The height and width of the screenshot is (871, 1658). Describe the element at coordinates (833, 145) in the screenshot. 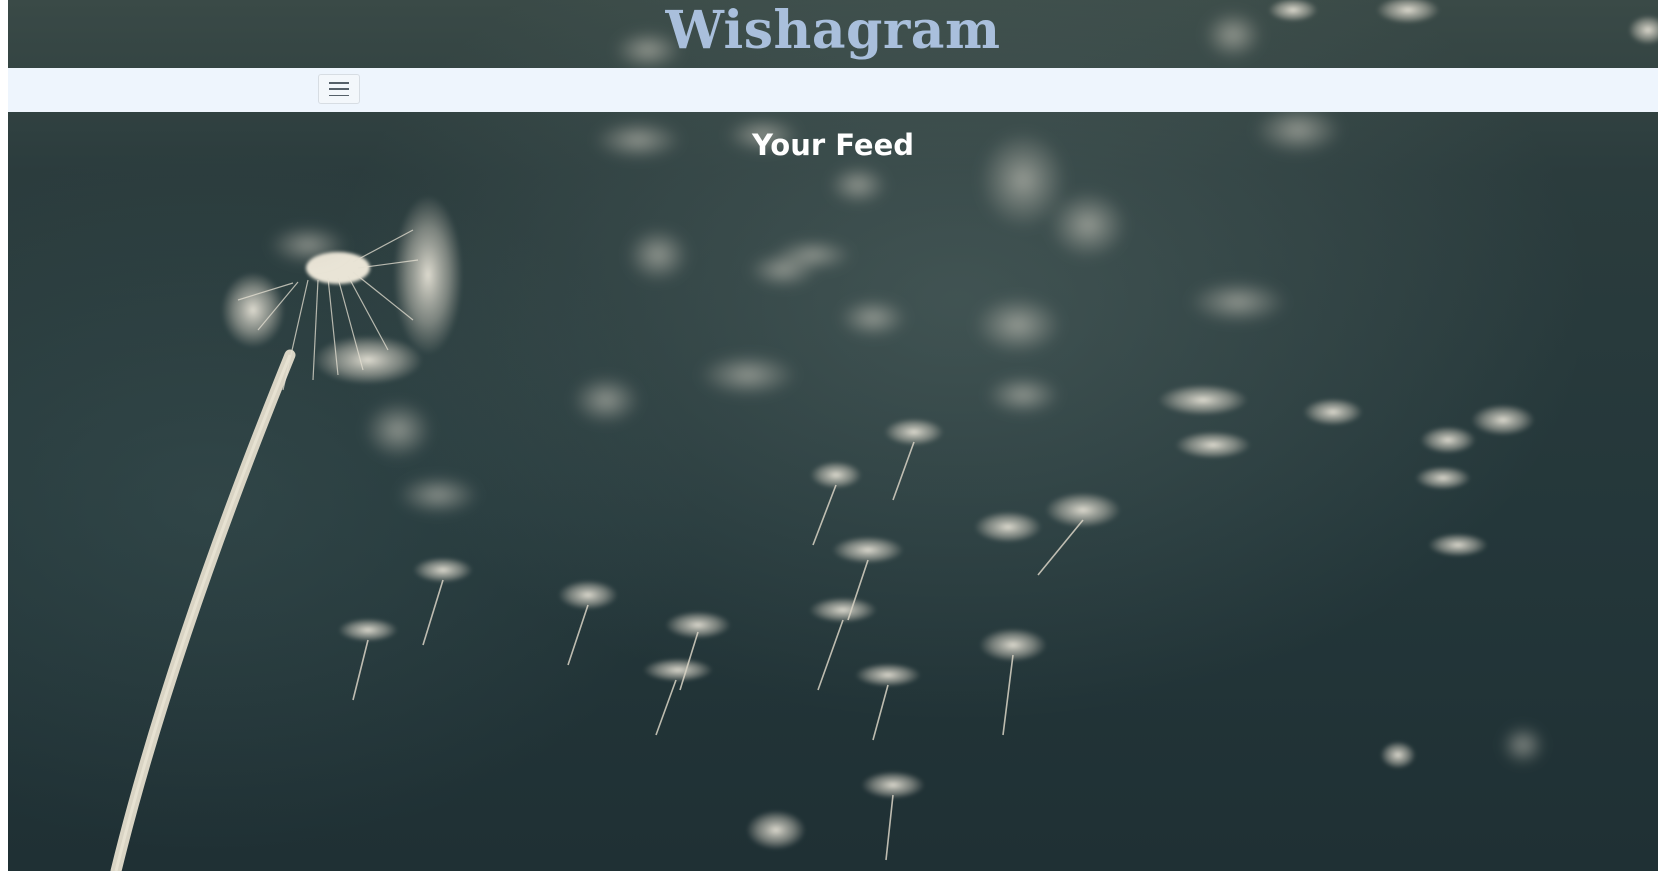

I see `page-title: Your Feed` at that location.